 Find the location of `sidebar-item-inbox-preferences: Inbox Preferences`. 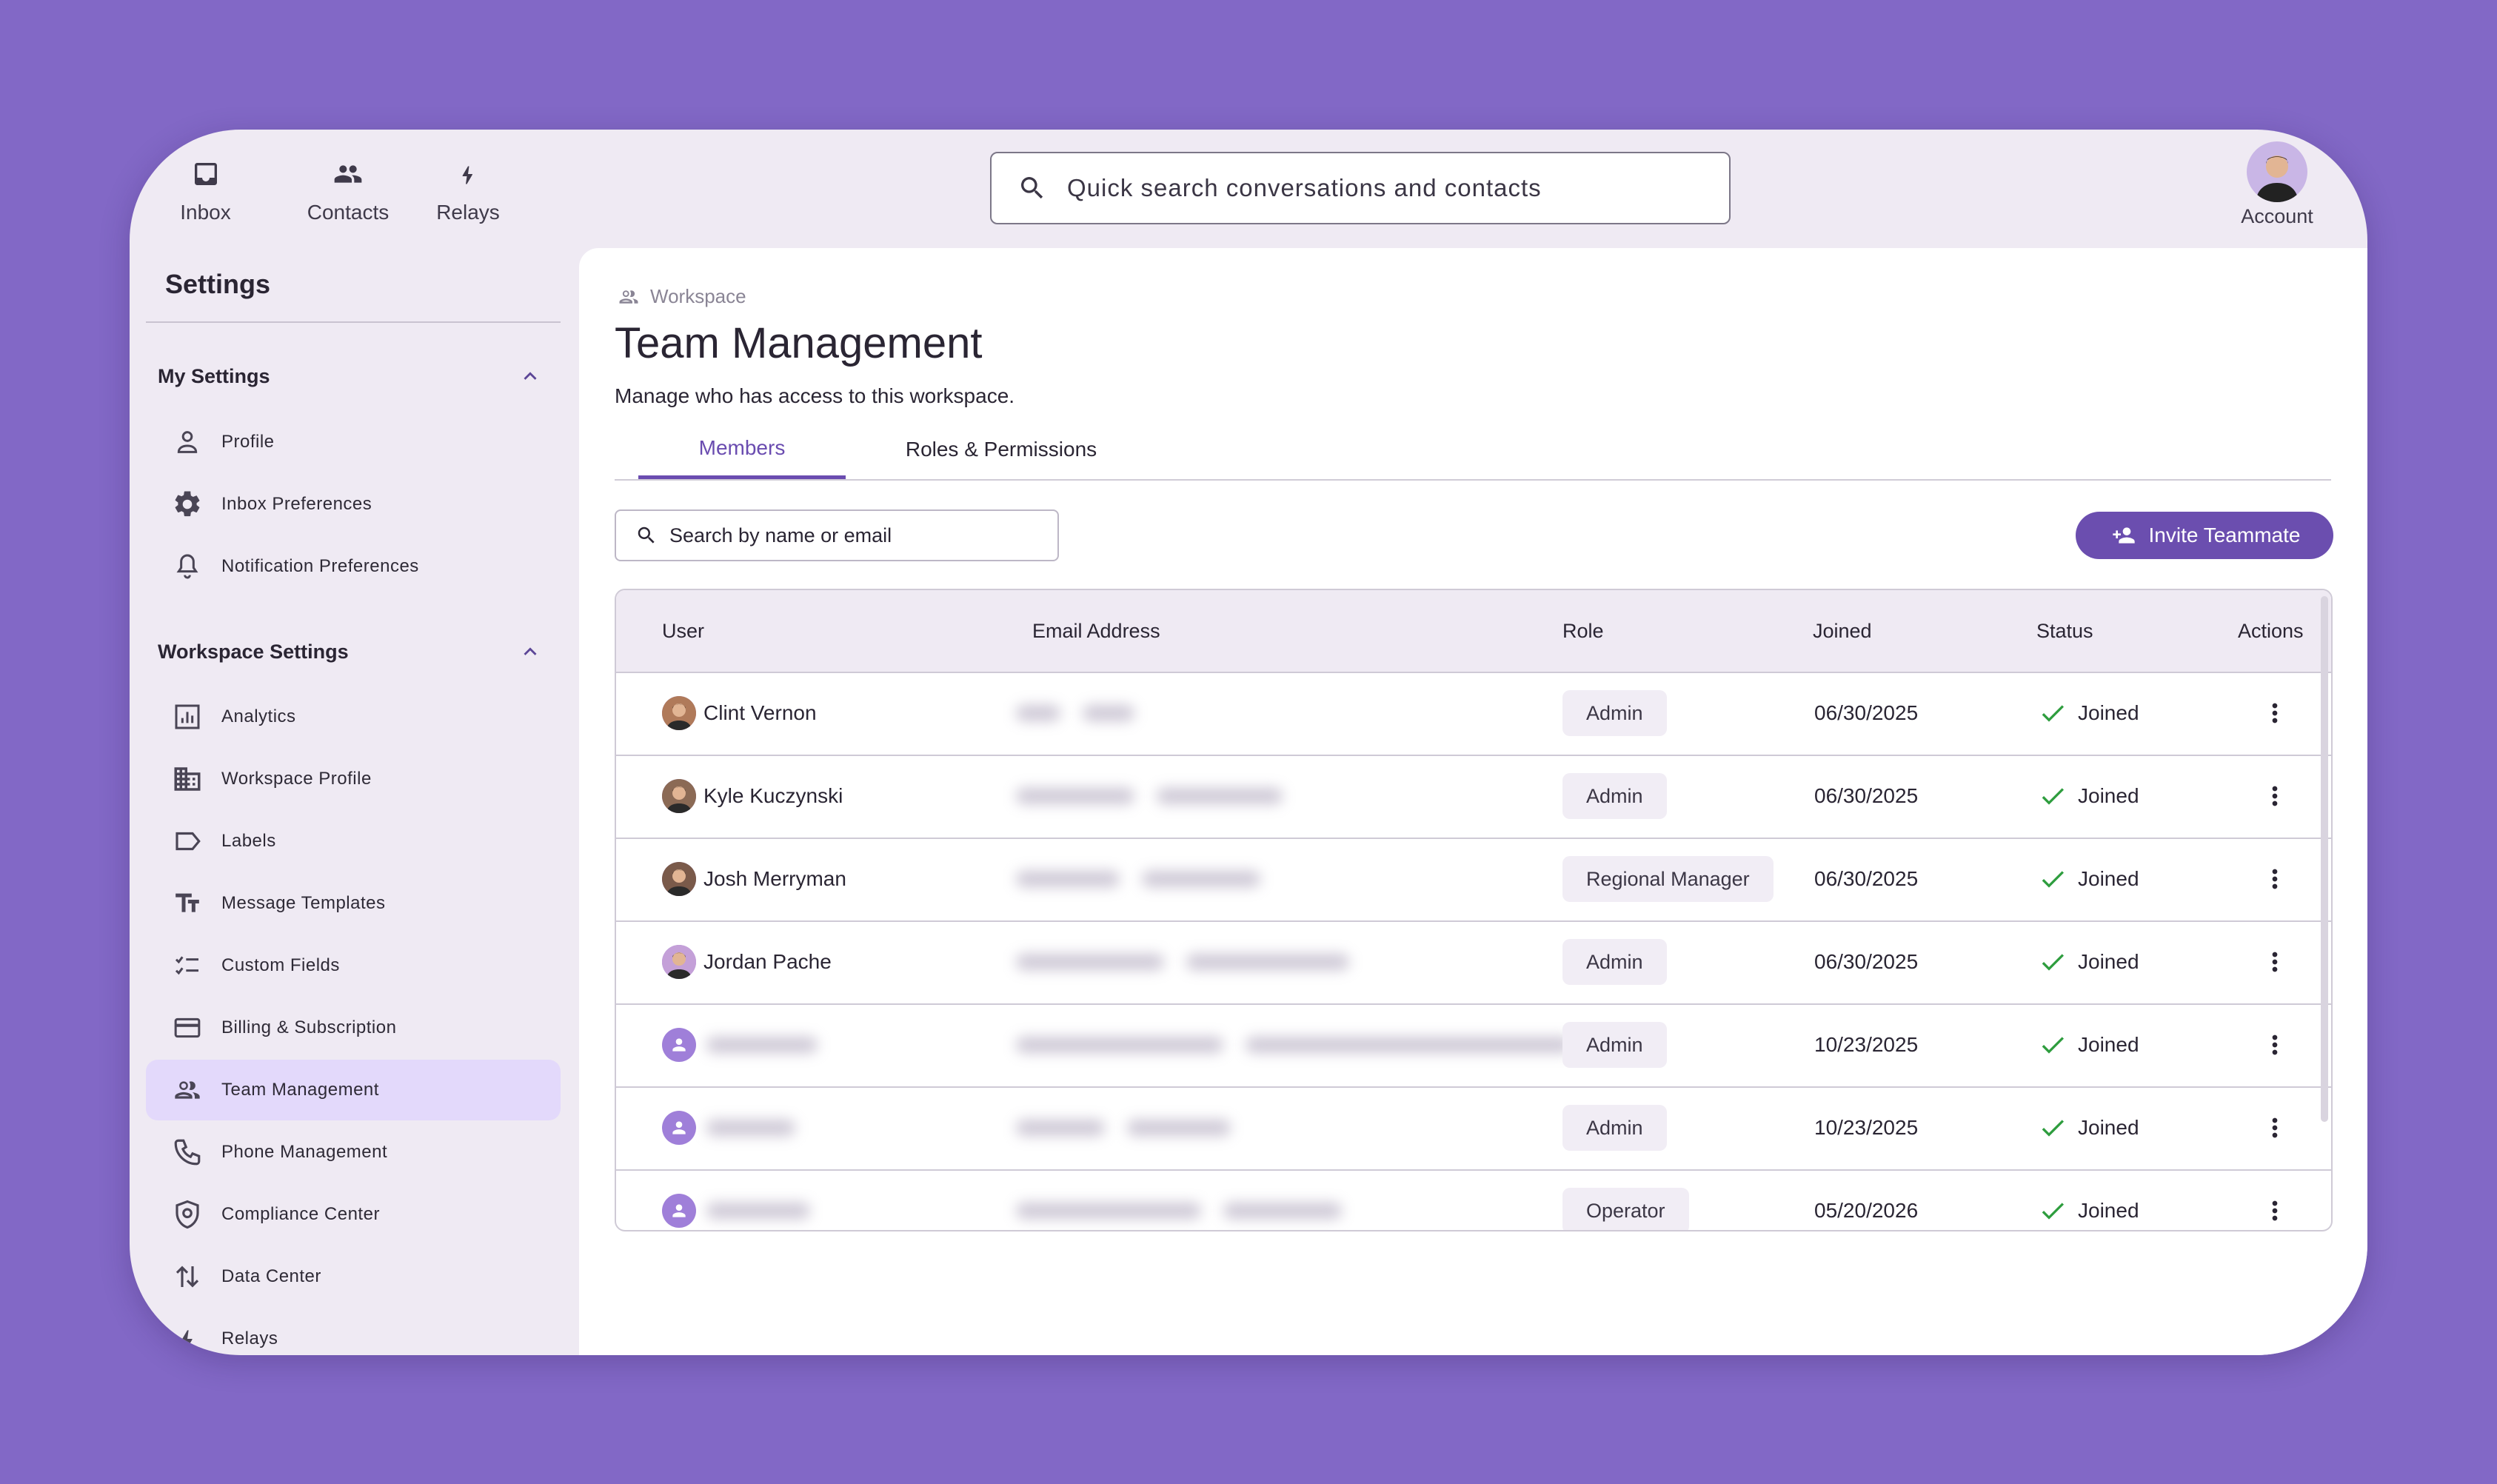

sidebar-item-inbox-preferences: Inbox Preferences is located at coordinates (353, 504).